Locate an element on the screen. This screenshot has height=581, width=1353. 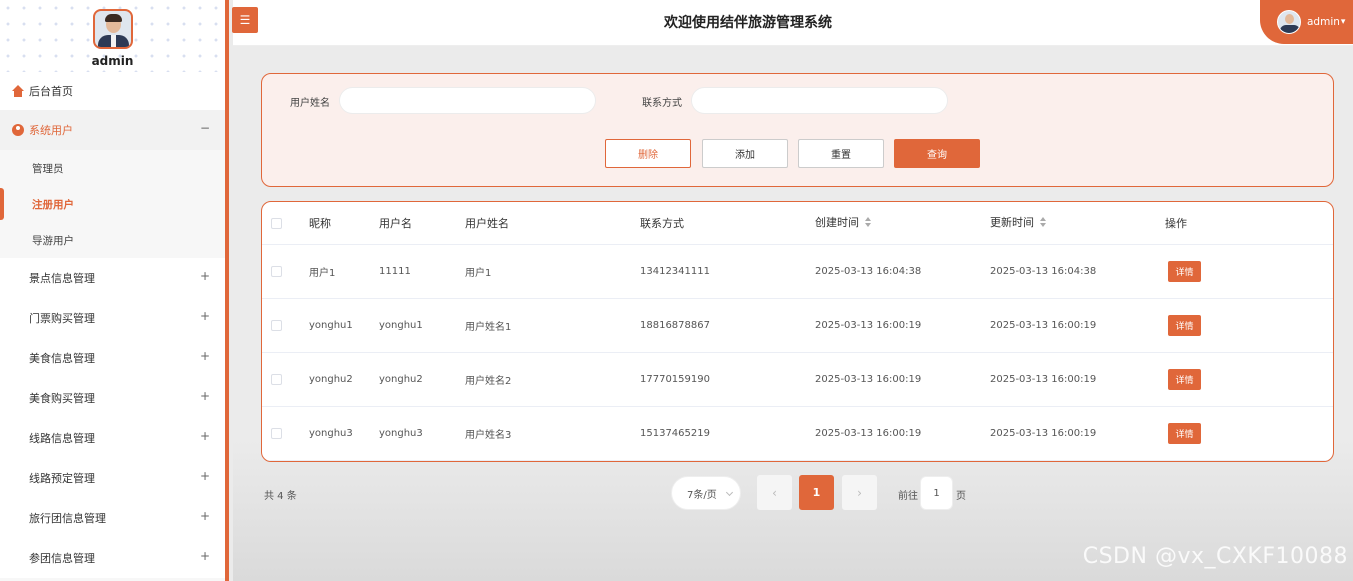
sidebar-item-group: 美食购买管理 + is located at coordinates (112, 398).